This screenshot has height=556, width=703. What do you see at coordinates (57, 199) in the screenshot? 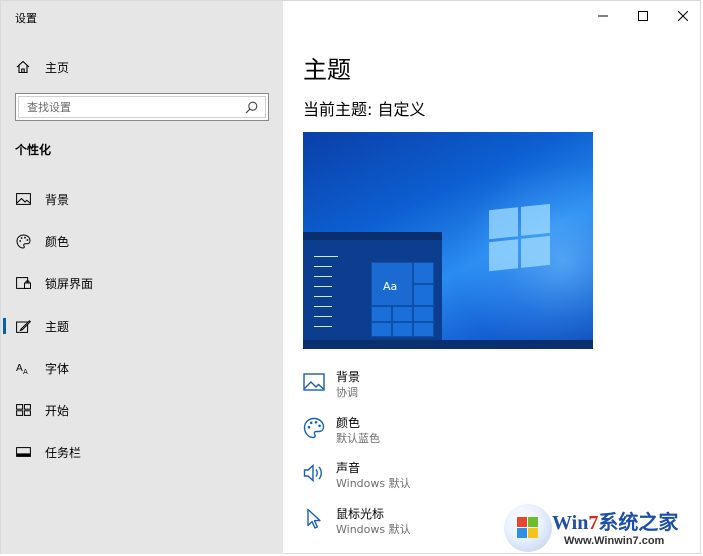
I see `sidebar-item-label: 背景` at bounding box center [57, 199].